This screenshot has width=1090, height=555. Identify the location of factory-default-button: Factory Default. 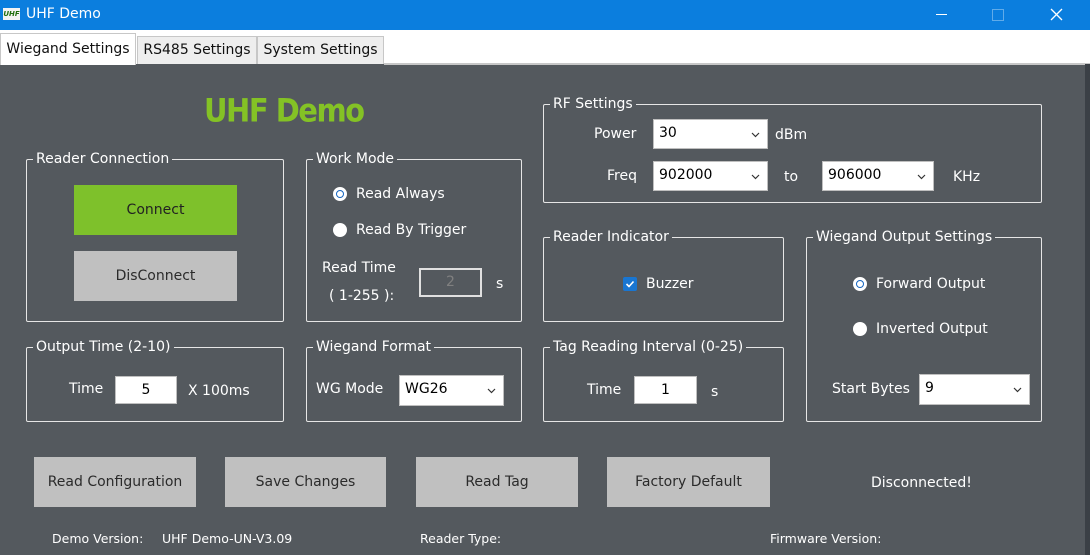
(688, 482).